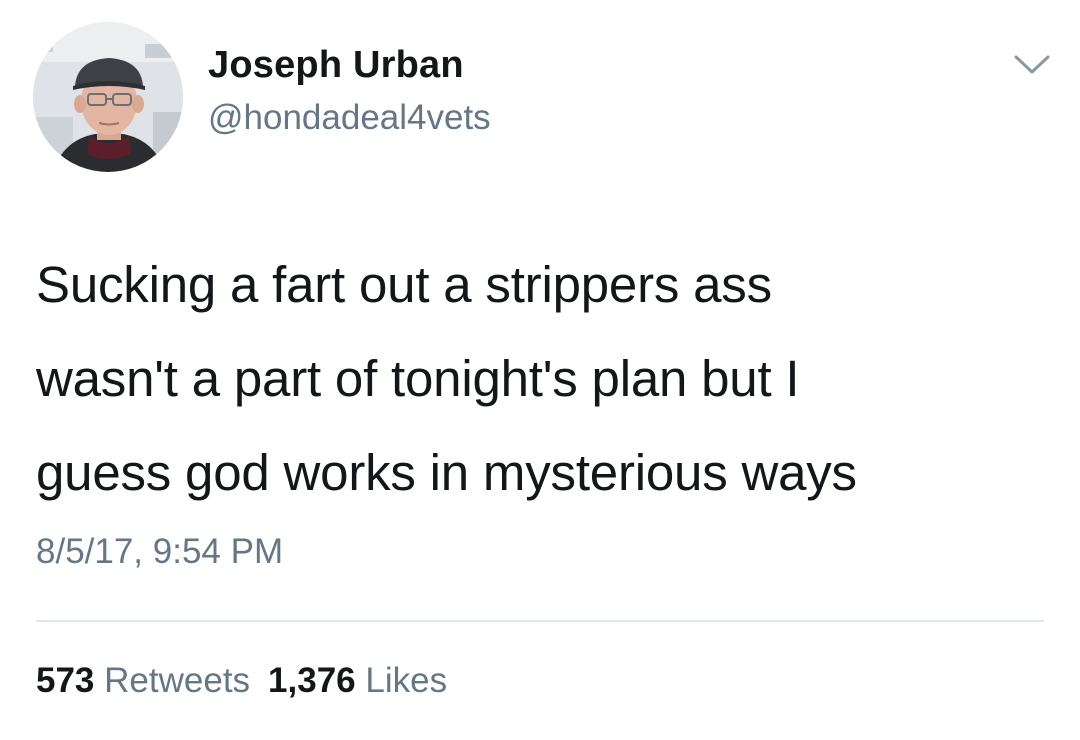 The height and width of the screenshot is (740, 1080). Describe the element at coordinates (312, 680) in the screenshot. I see `likes-count: 1,376` at that location.